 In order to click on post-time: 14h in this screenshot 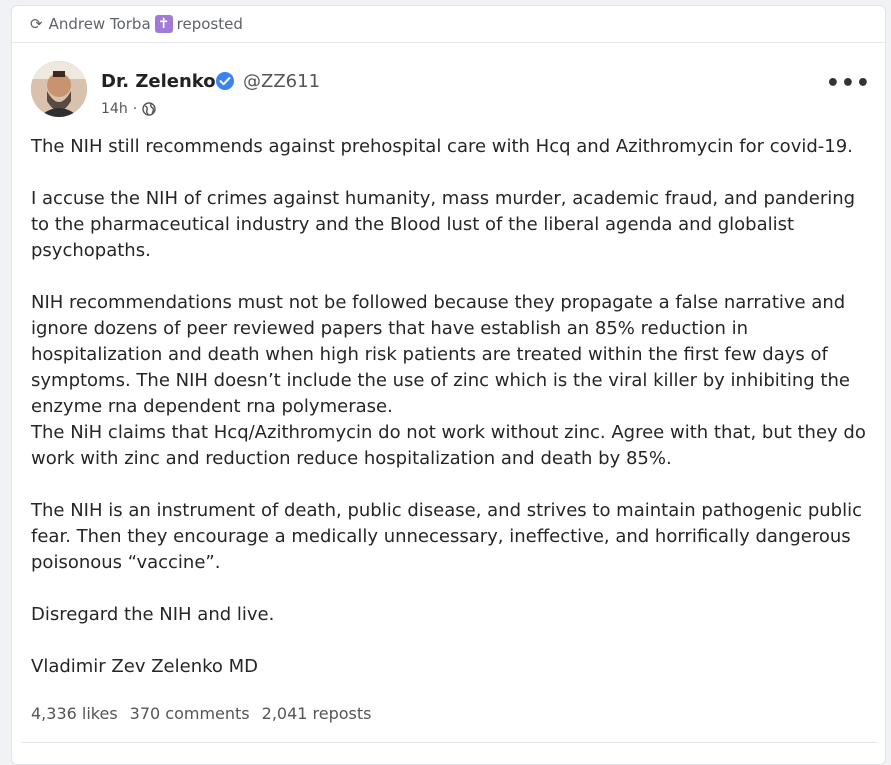, I will do `click(114, 109)`.